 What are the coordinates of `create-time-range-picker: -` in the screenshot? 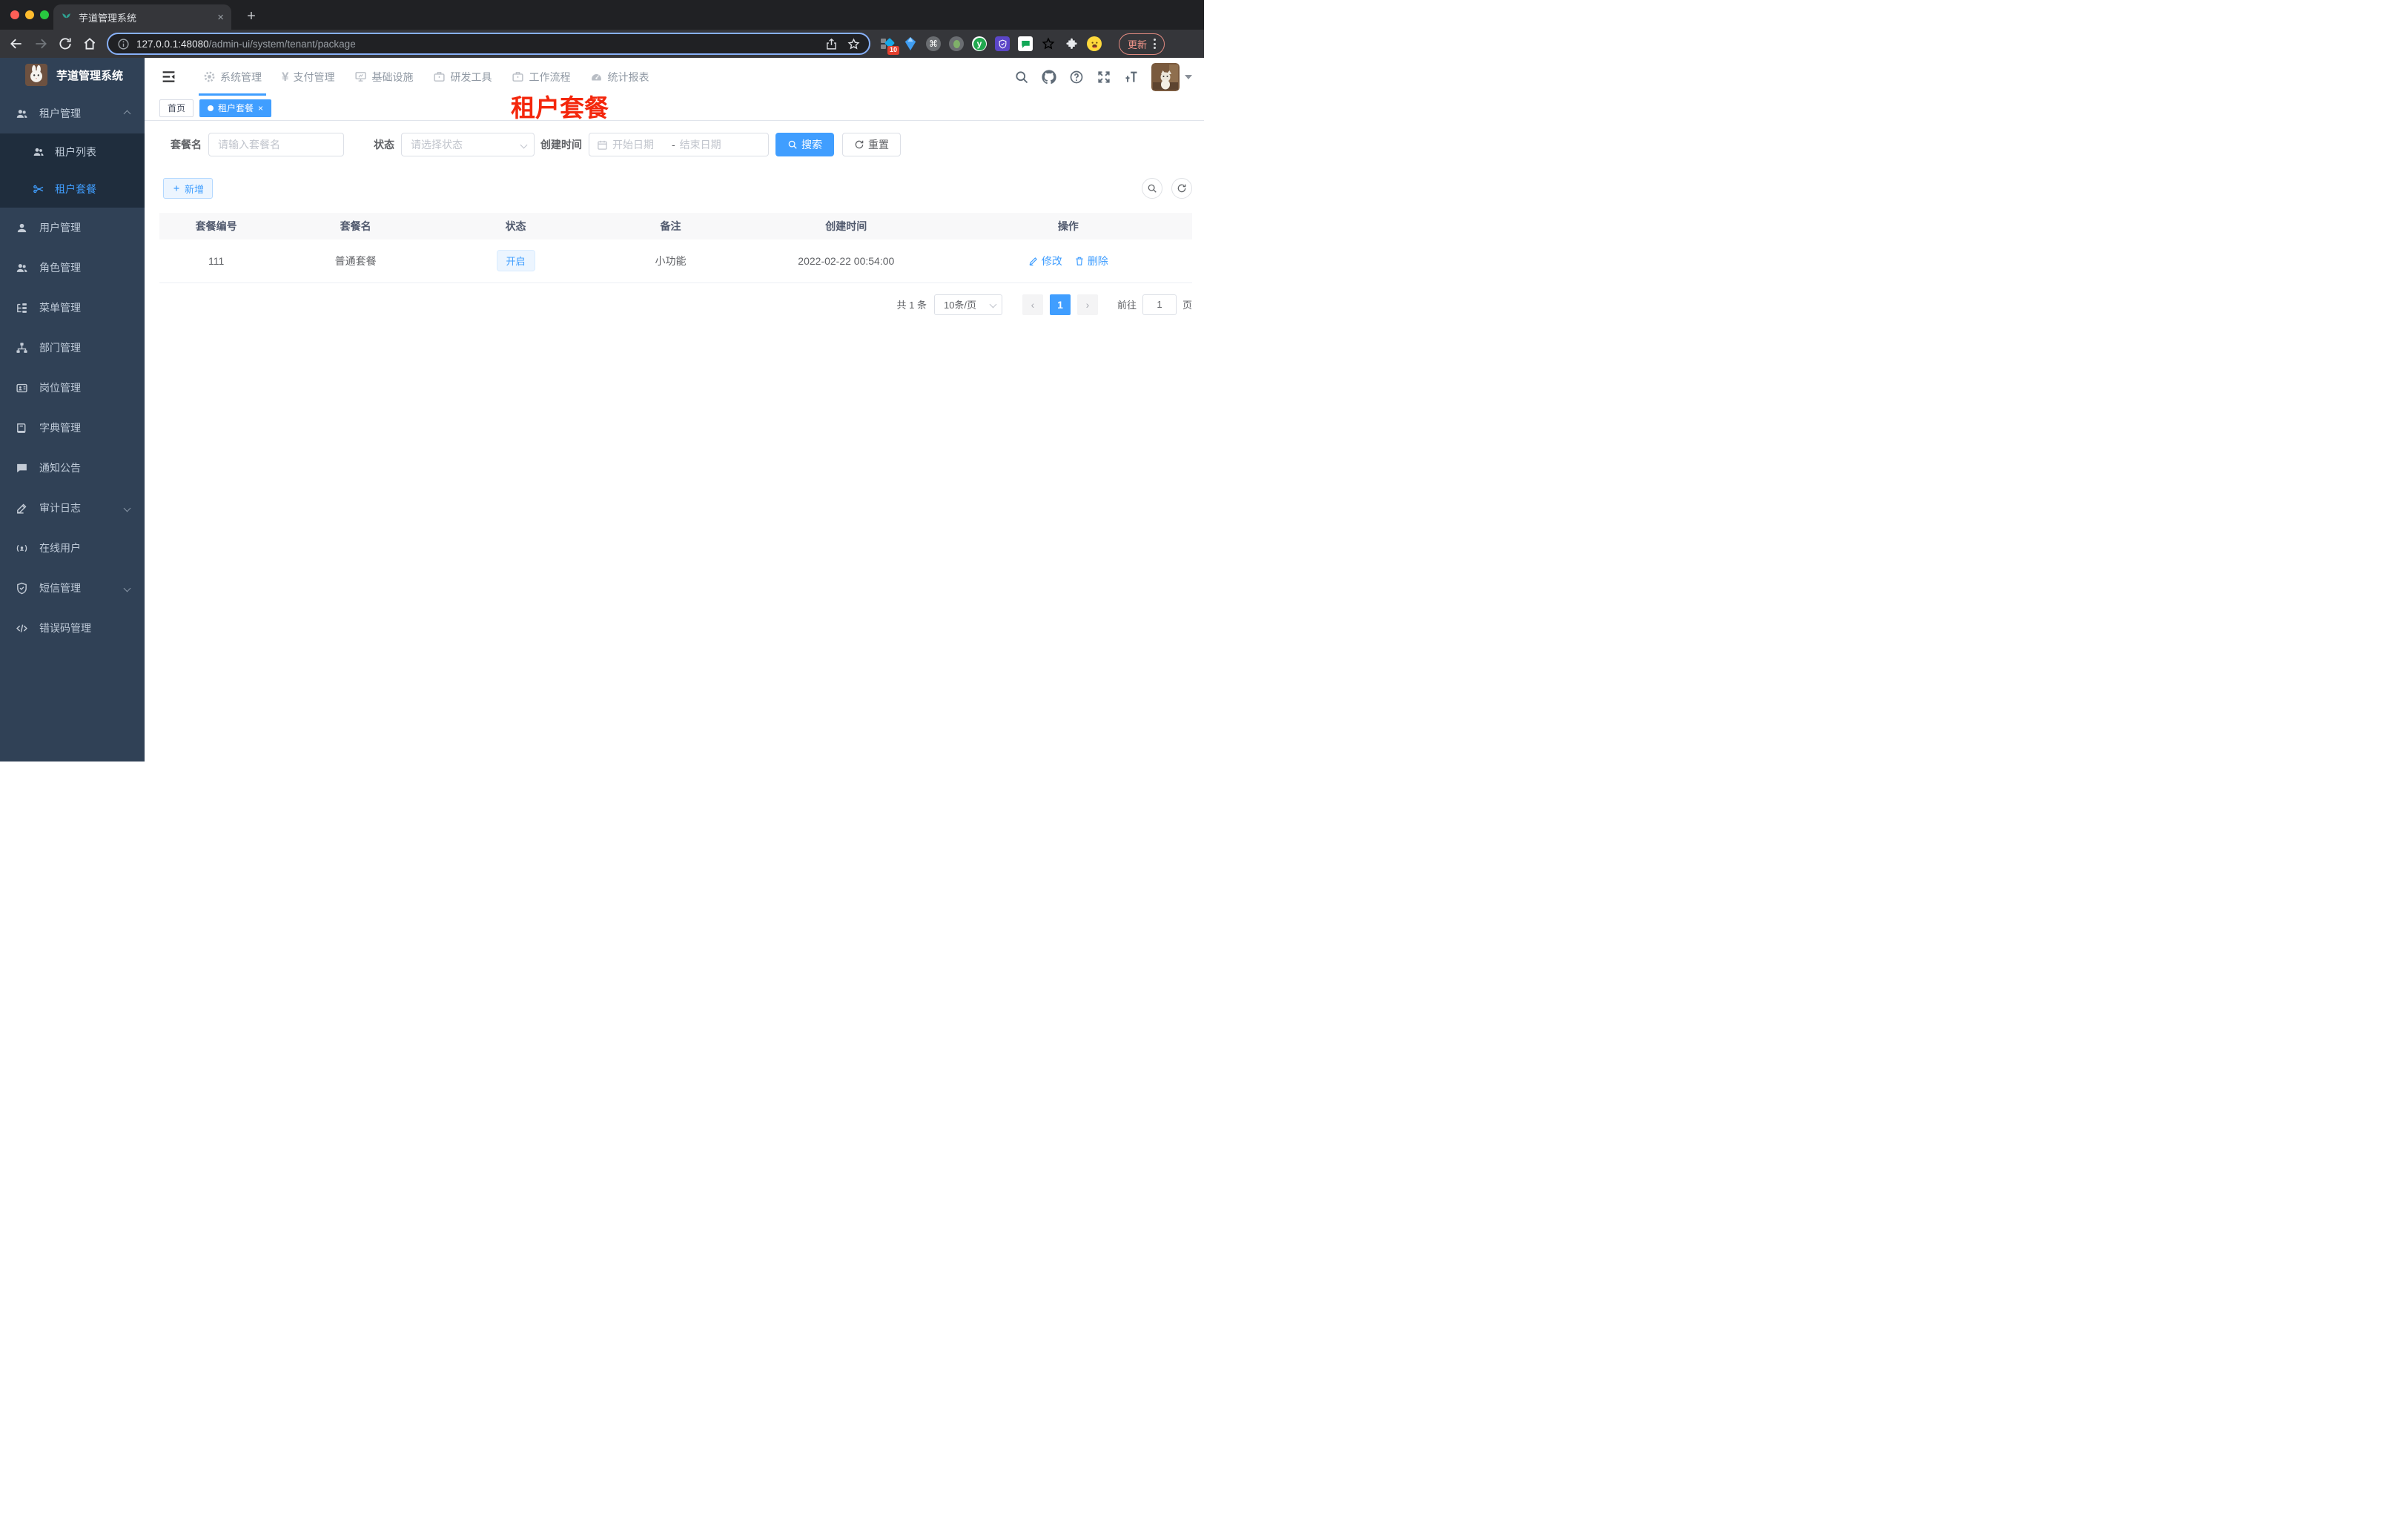 It's located at (679, 144).